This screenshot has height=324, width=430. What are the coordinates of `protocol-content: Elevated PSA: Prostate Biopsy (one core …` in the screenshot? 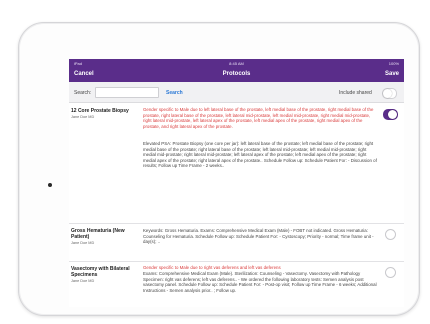 It's located at (260, 155).